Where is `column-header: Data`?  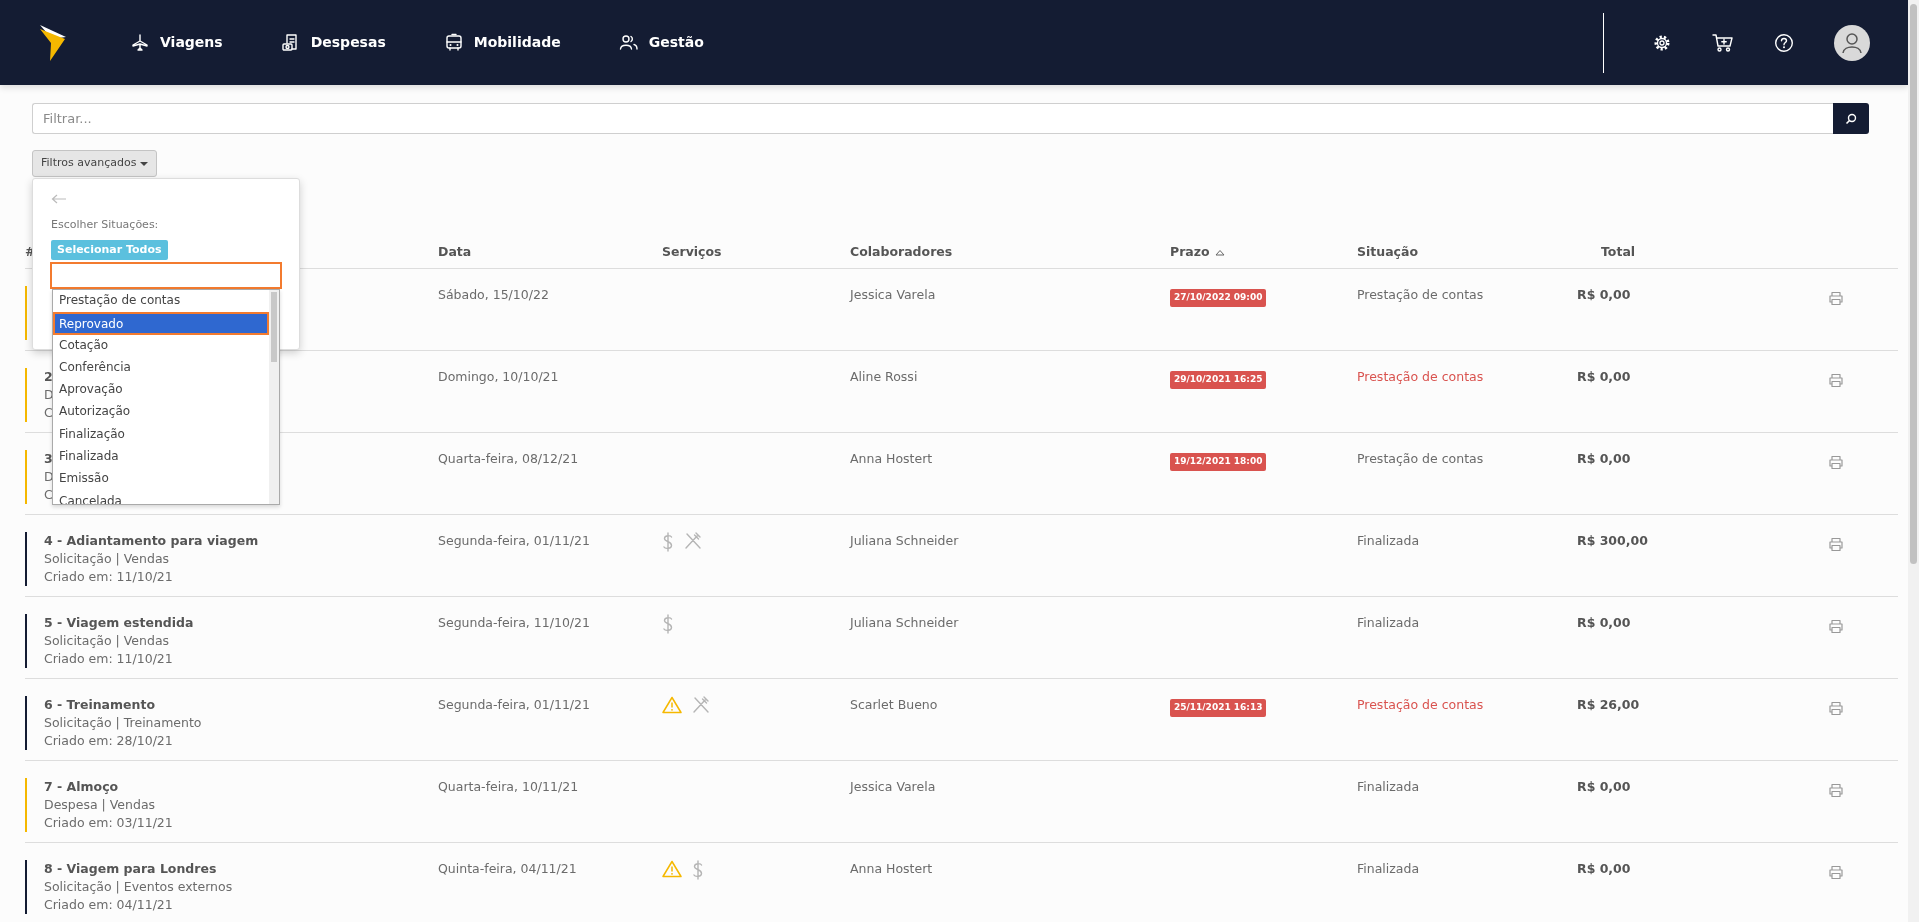 column-header: Data is located at coordinates (455, 251).